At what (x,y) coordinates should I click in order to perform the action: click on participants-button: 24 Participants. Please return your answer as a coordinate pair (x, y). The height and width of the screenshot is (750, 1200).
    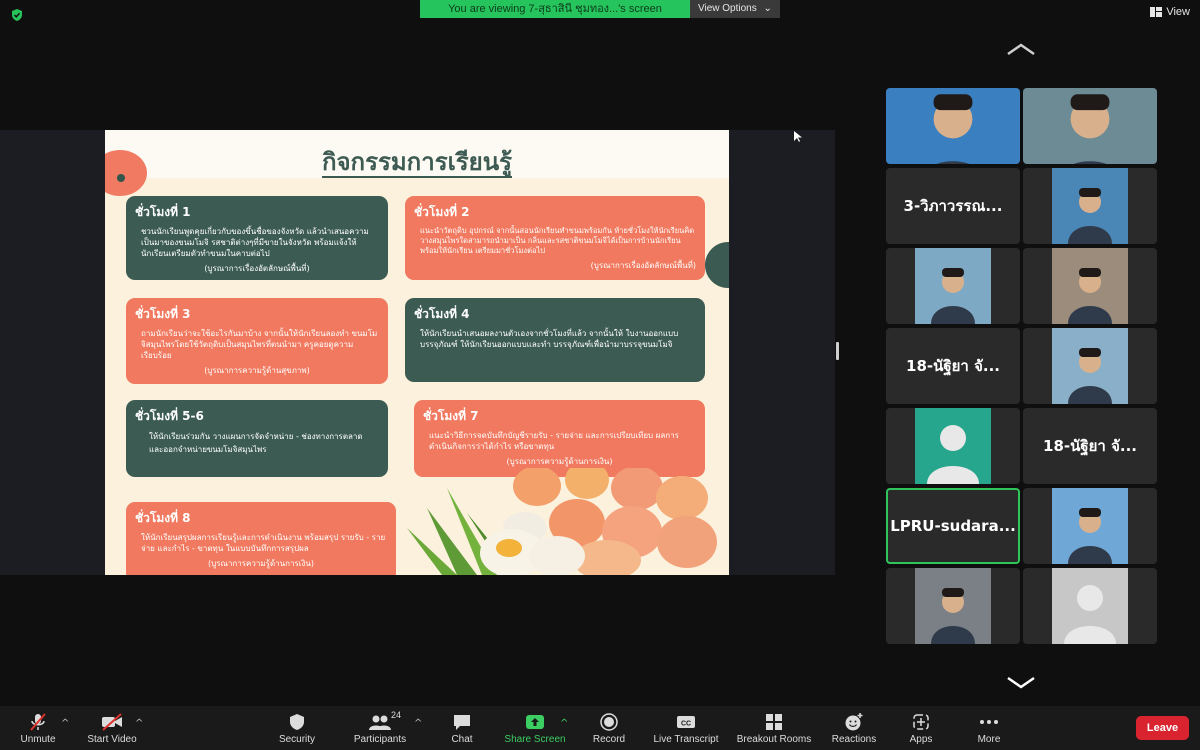
    Looking at the image, I should click on (380, 727).